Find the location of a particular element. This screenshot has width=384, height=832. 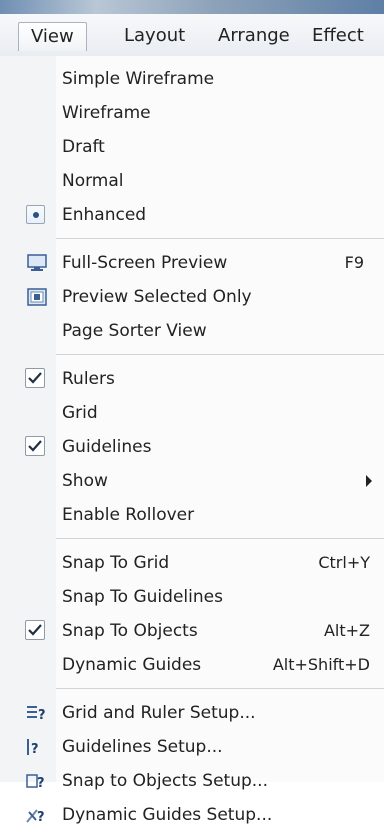

menu-item-page-sorter-view: Page Sorter View is located at coordinates (192, 331).